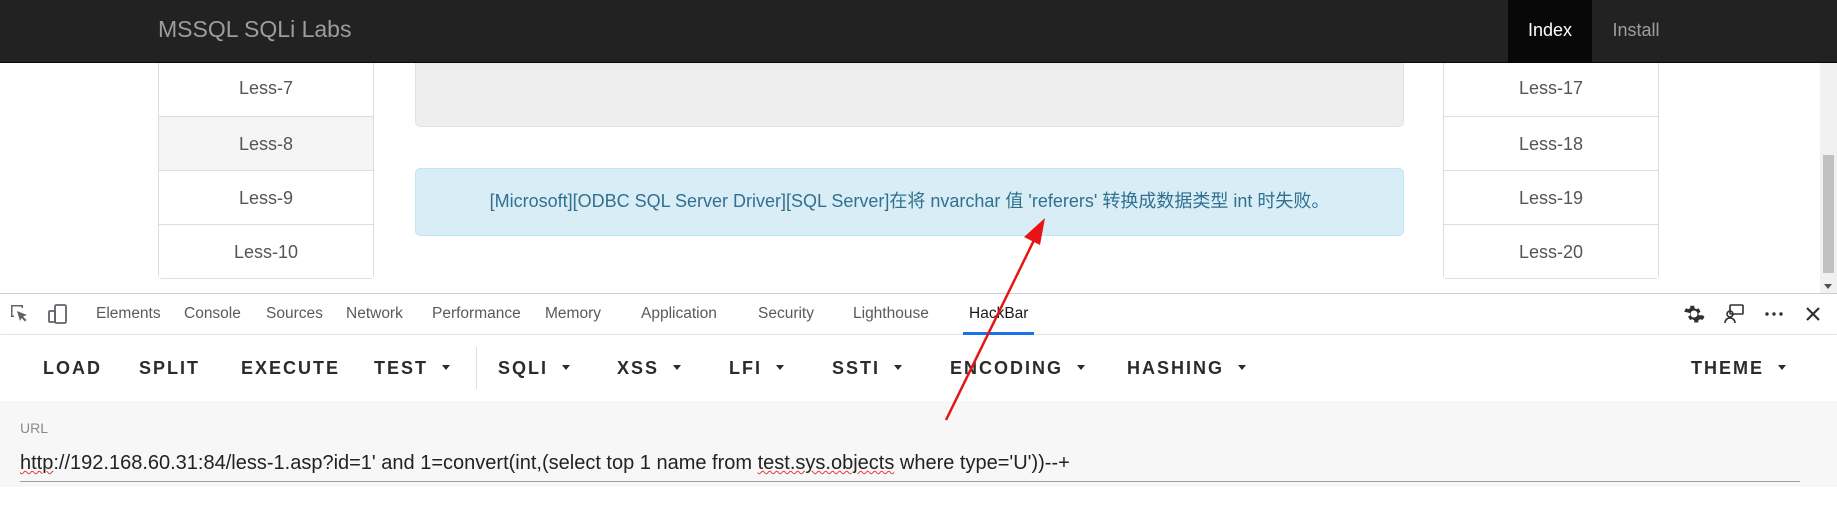  I want to click on toolbar-divider, so click(476, 368).